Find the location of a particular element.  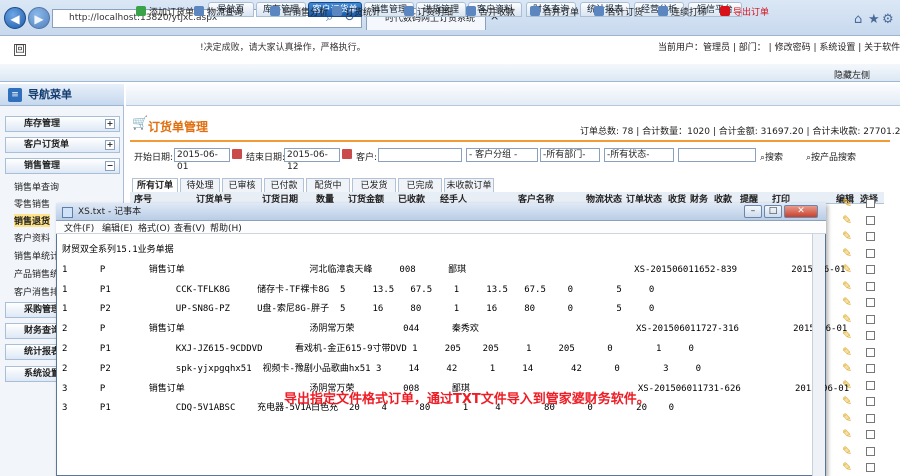

merge-payment-button: 合并收款 is located at coordinates (490, 11).